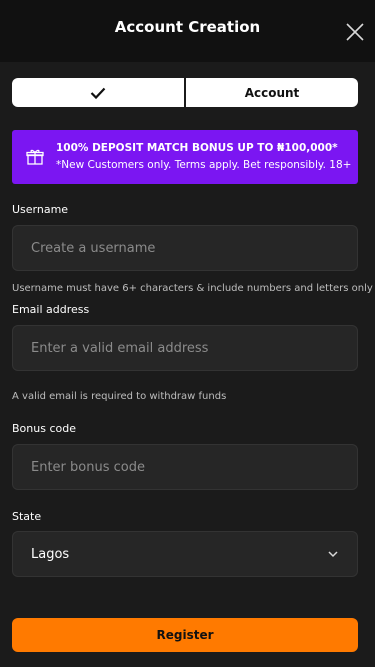 The width and height of the screenshot is (375, 667). Describe the element at coordinates (40, 209) in the screenshot. I see `username-label: Username` at that location.